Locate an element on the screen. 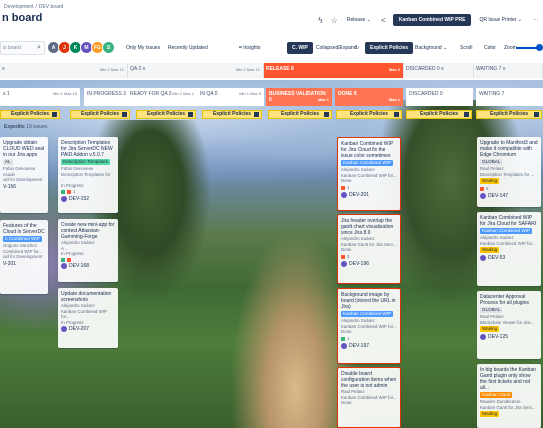  bug-icon is located at coordinates (343, 187).